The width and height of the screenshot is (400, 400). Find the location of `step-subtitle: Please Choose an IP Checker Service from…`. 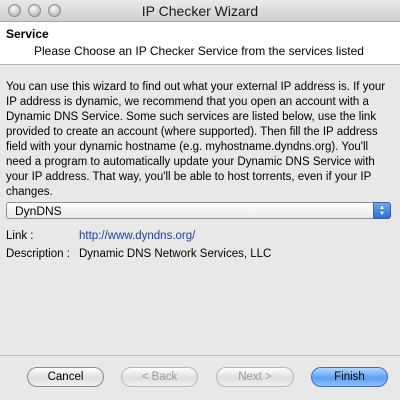

step-subtitle: Please Choose an IP Checker Service from… is located at coordinates (199, 51).